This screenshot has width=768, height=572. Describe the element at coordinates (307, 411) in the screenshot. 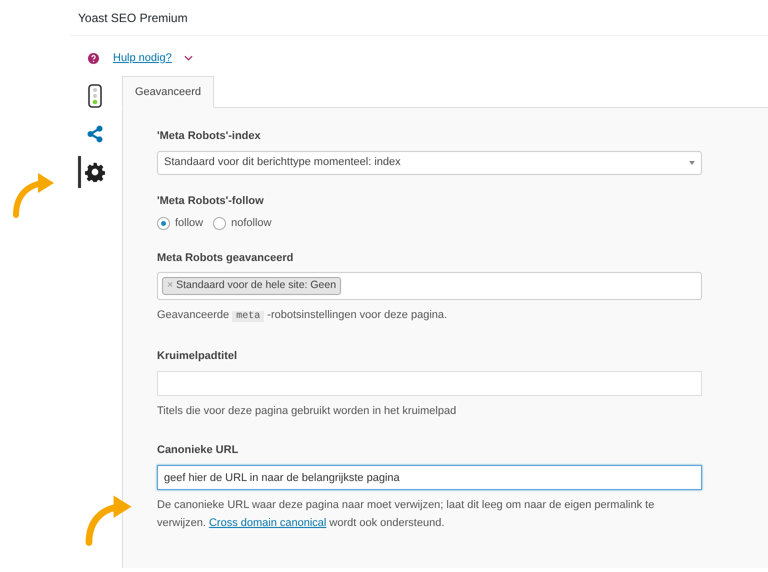

I see `field-description: Titels die voor deze pagina gebruikt worden in het kruimelpad` at that location.